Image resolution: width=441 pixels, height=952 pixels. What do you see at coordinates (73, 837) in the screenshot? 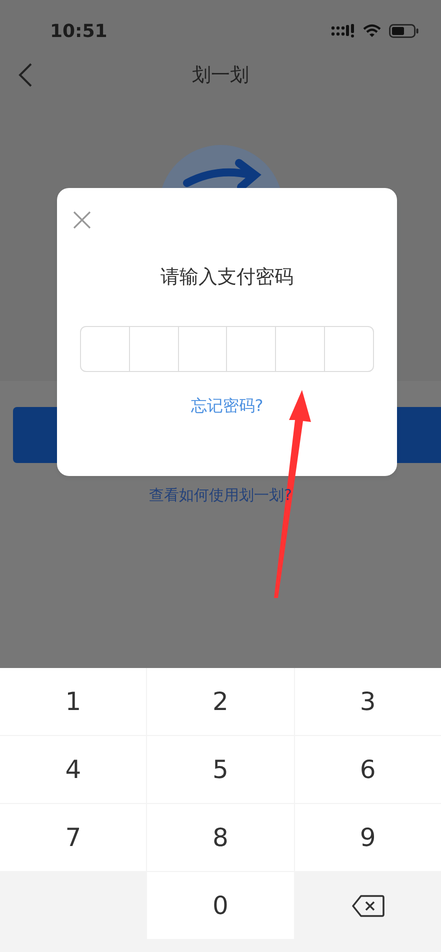
I see `keypad-key: 7` at bounding box center [73, 837].